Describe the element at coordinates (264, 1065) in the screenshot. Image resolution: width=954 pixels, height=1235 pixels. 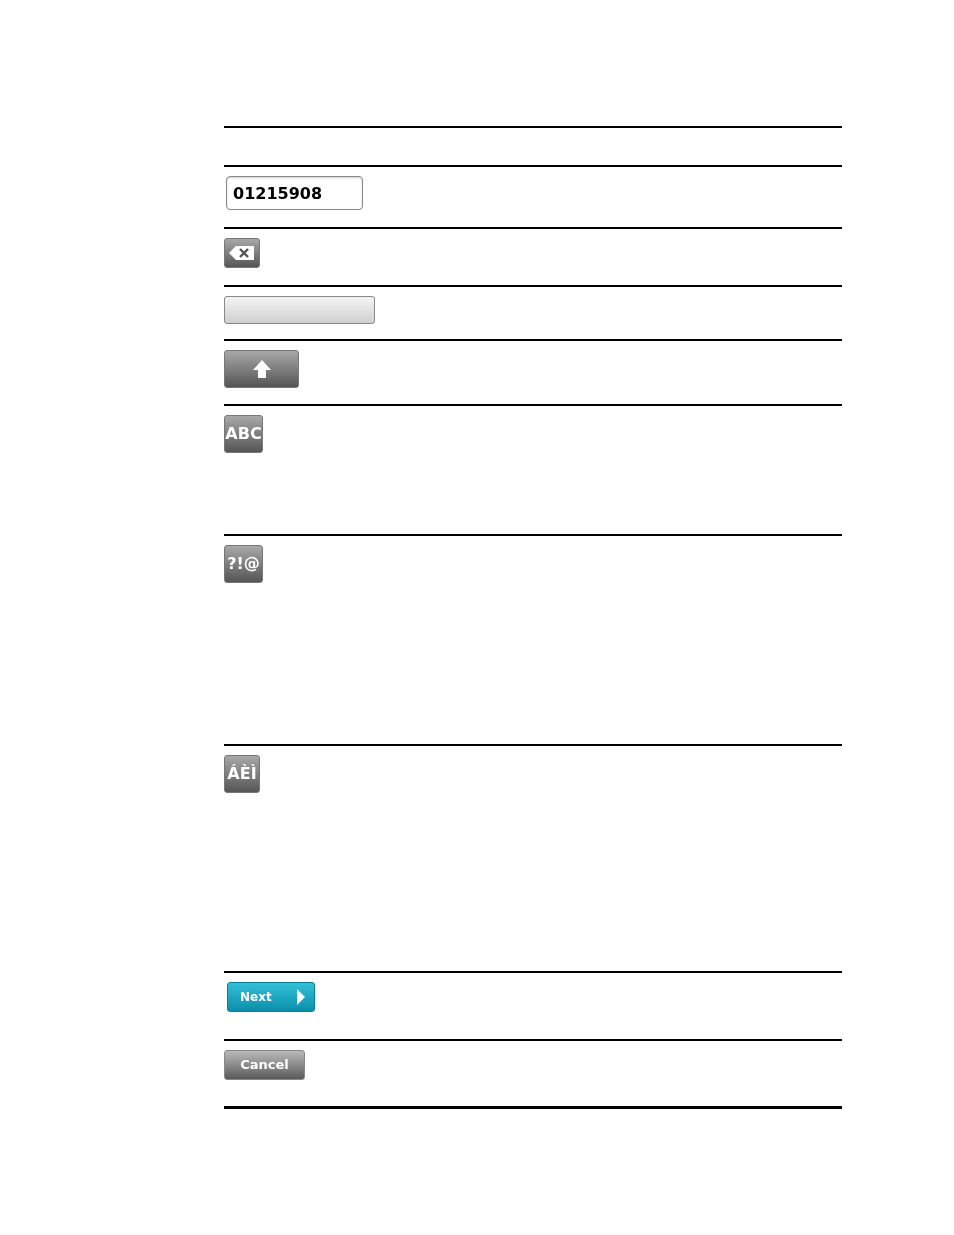
I see `cancel-button: Cancel` at that location.